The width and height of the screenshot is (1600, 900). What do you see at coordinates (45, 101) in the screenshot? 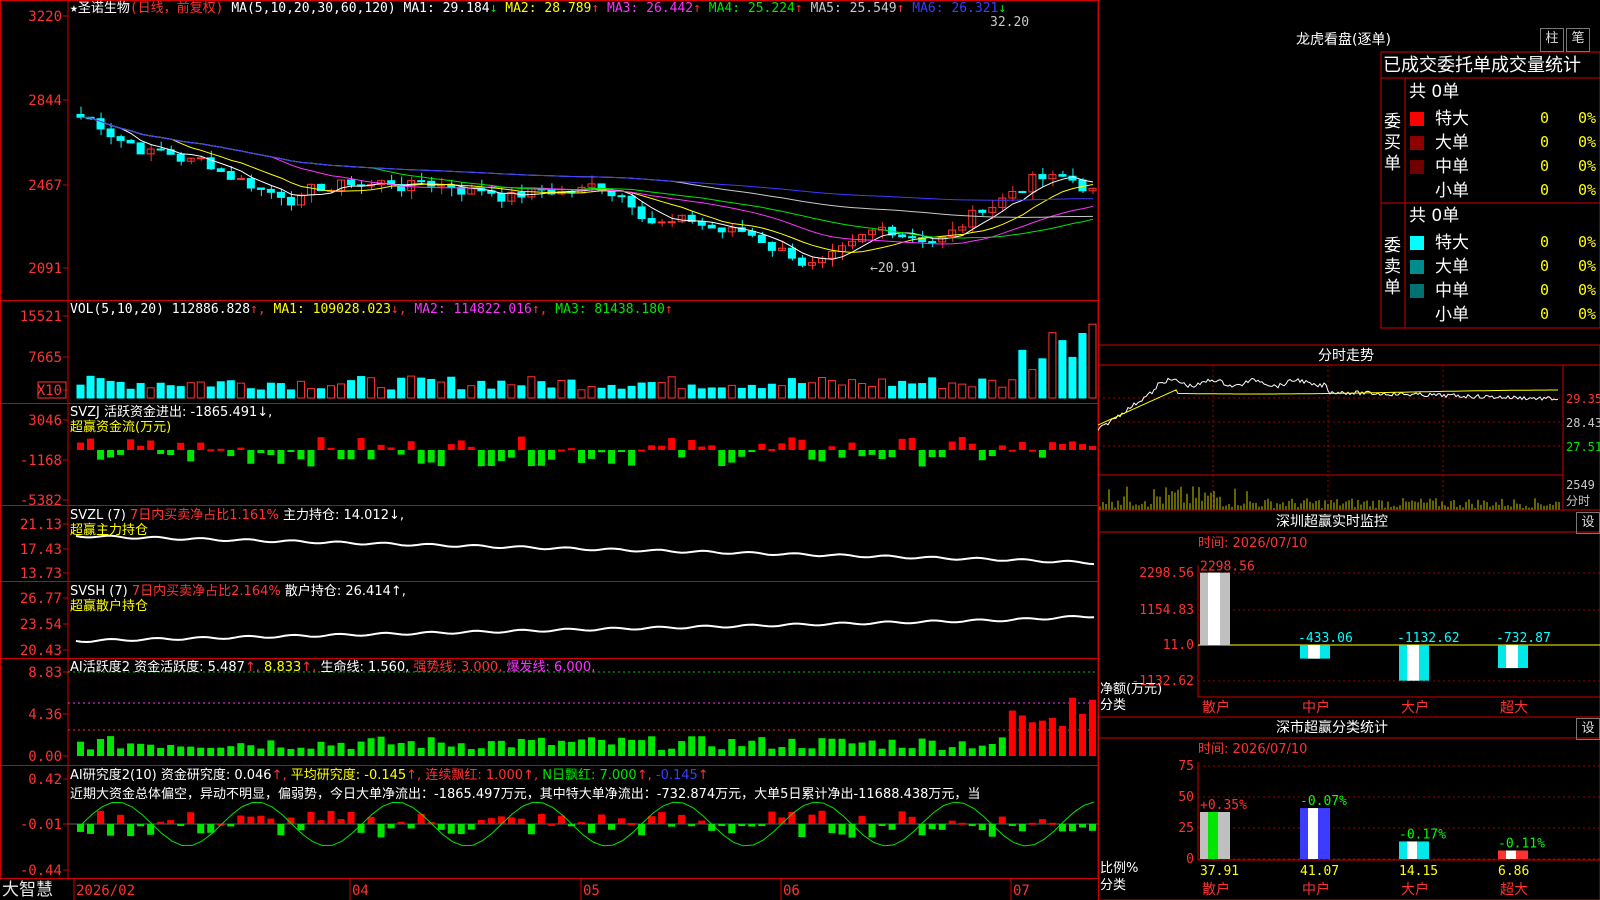
I see `price-axis-tick: 2844` at bounding box center [45, 101].